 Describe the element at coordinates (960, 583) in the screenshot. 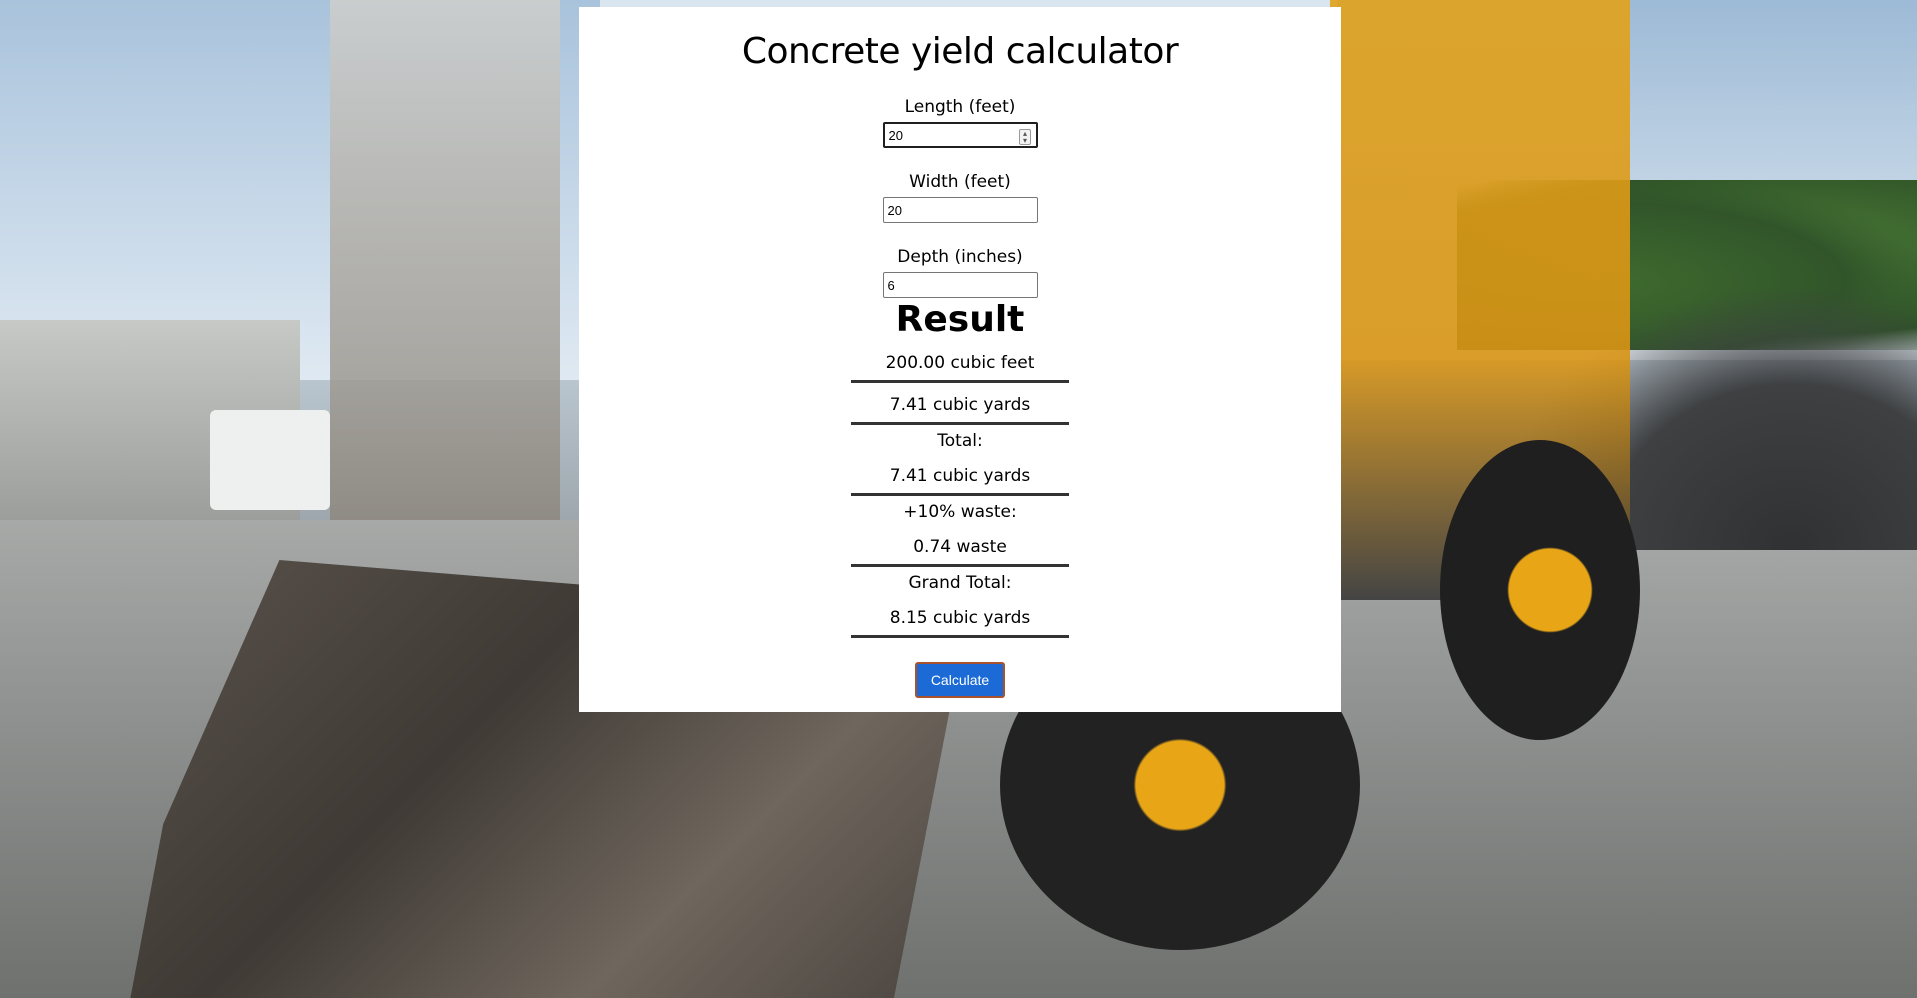

I see `grand-total-label: Grand Total:` at that location.